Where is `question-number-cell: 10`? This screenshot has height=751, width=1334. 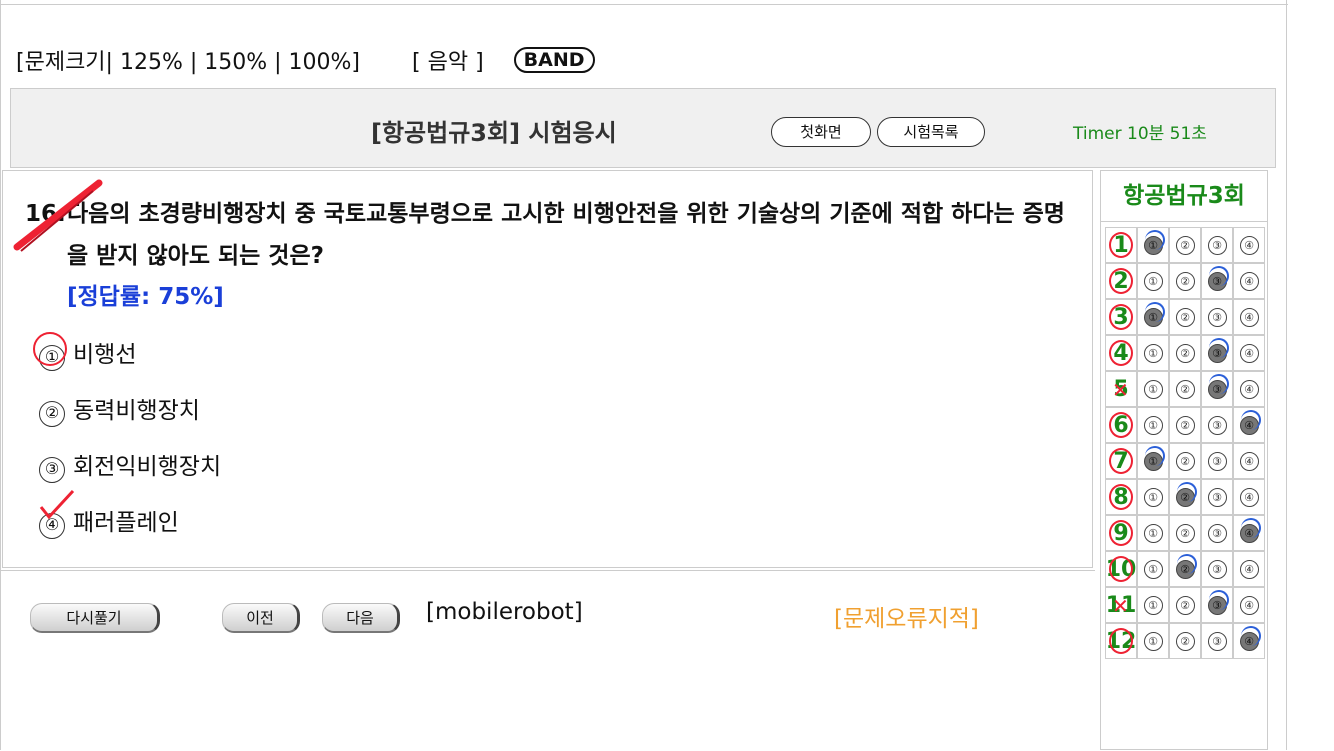 question-number-cell: 10 is located at coordinates (1121, 569).